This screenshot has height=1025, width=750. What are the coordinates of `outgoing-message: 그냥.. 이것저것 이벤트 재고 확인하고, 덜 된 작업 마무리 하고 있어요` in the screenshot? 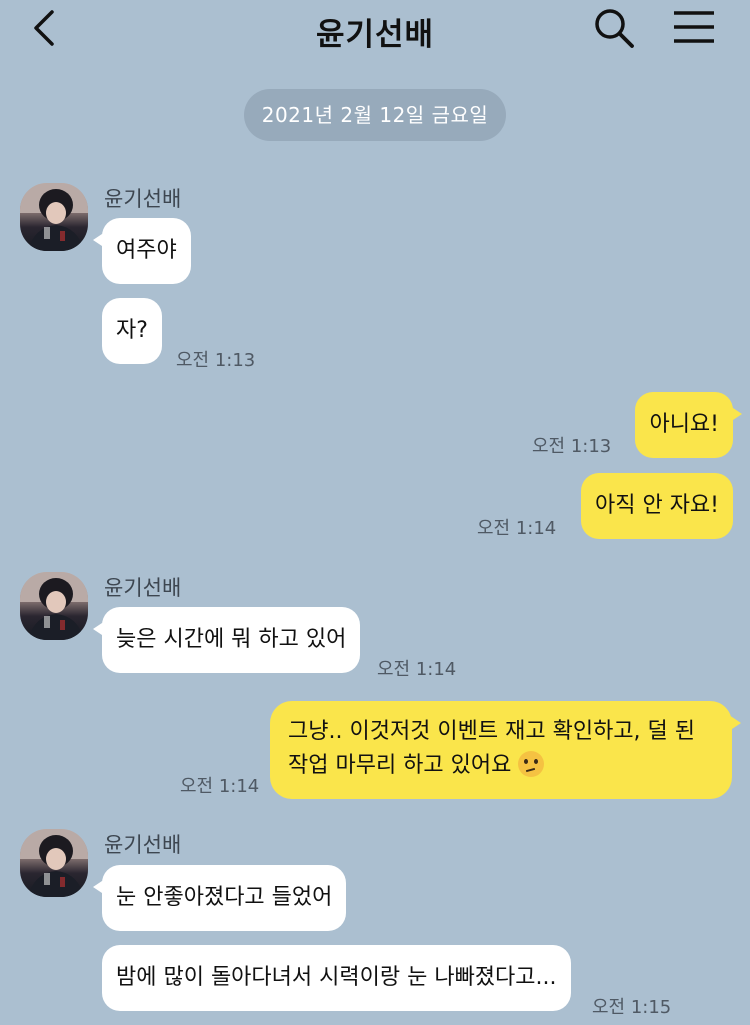 It's located at (505, 750).